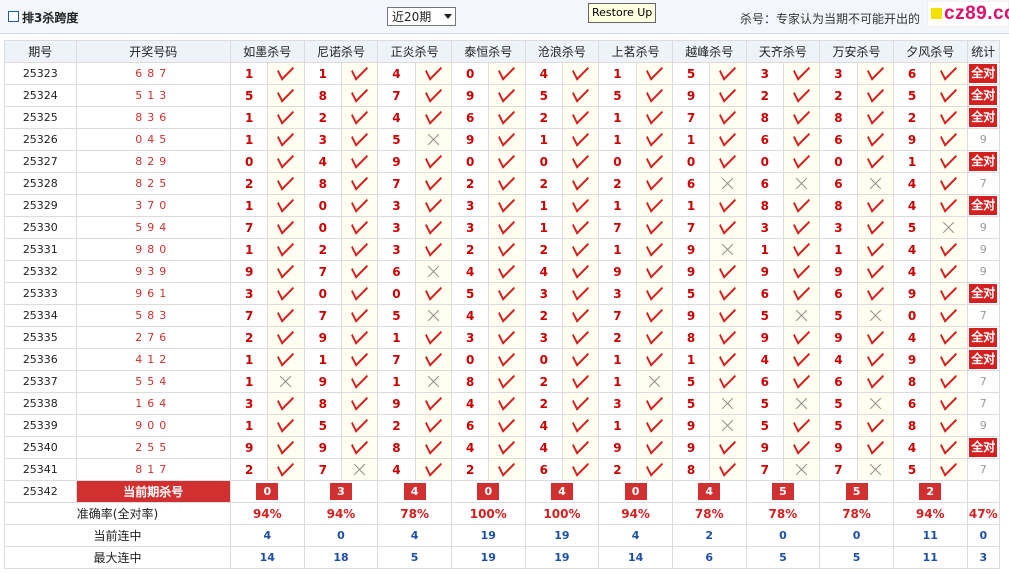 This screenshot has height=574, width=1009. I want to click on draw-cell: 370, so click(153, 205).